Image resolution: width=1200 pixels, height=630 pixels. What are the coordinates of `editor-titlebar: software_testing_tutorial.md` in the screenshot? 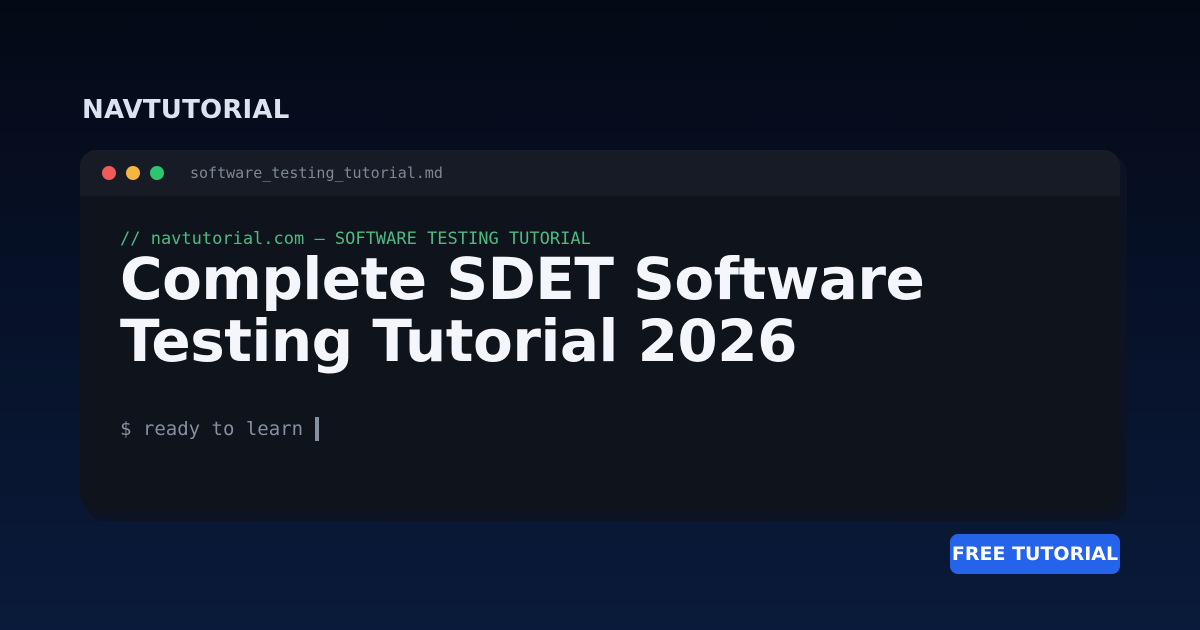 It's located at (600, 173).